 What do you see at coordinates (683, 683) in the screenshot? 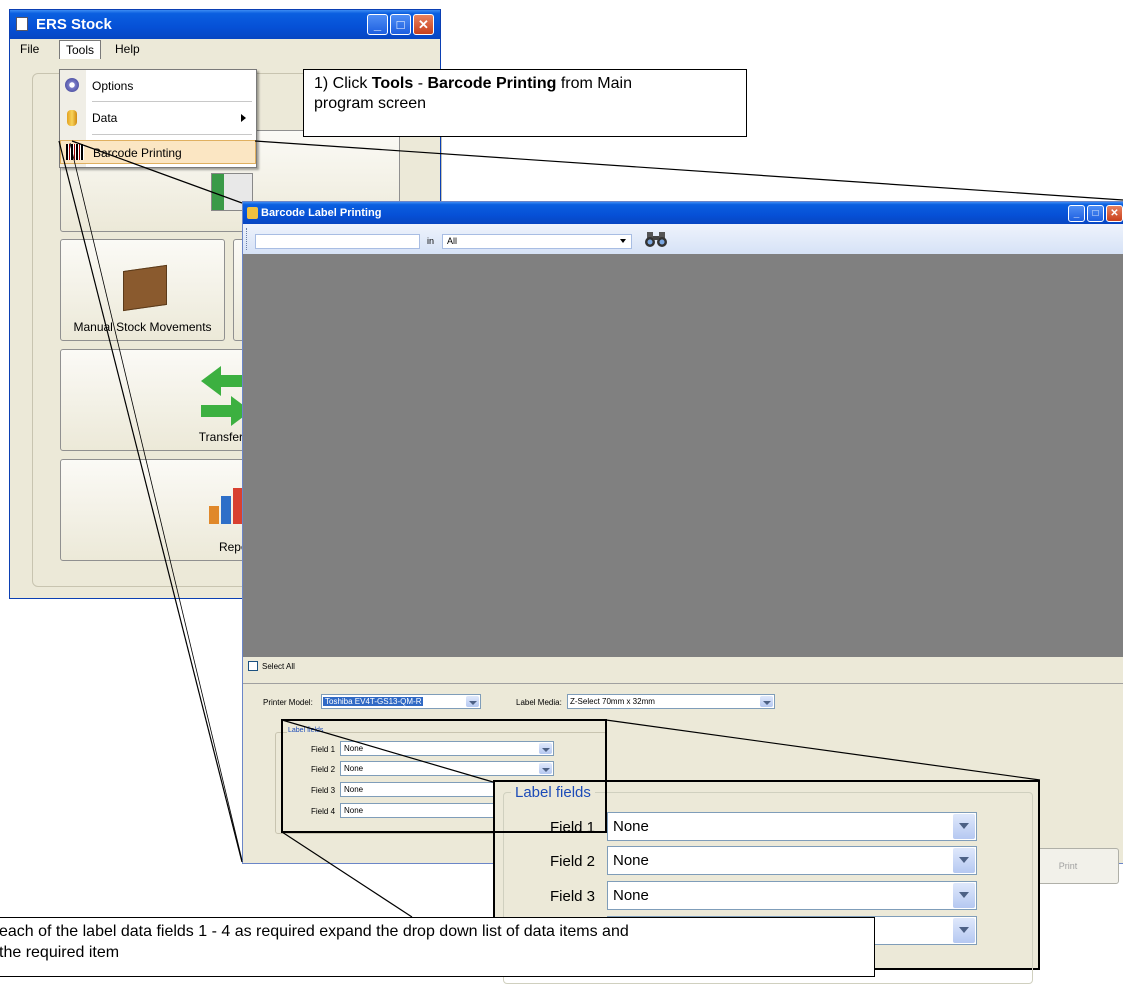
I see `divider` at bounding box center [683, 683].